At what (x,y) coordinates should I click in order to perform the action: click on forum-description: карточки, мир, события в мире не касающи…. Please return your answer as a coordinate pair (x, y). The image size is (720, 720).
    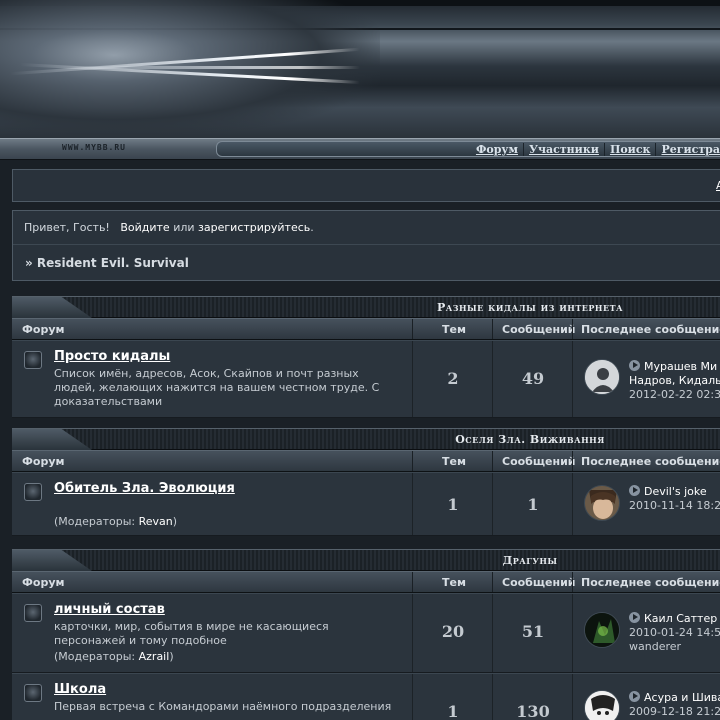
    Looking at the image, I should click on (191, 633).